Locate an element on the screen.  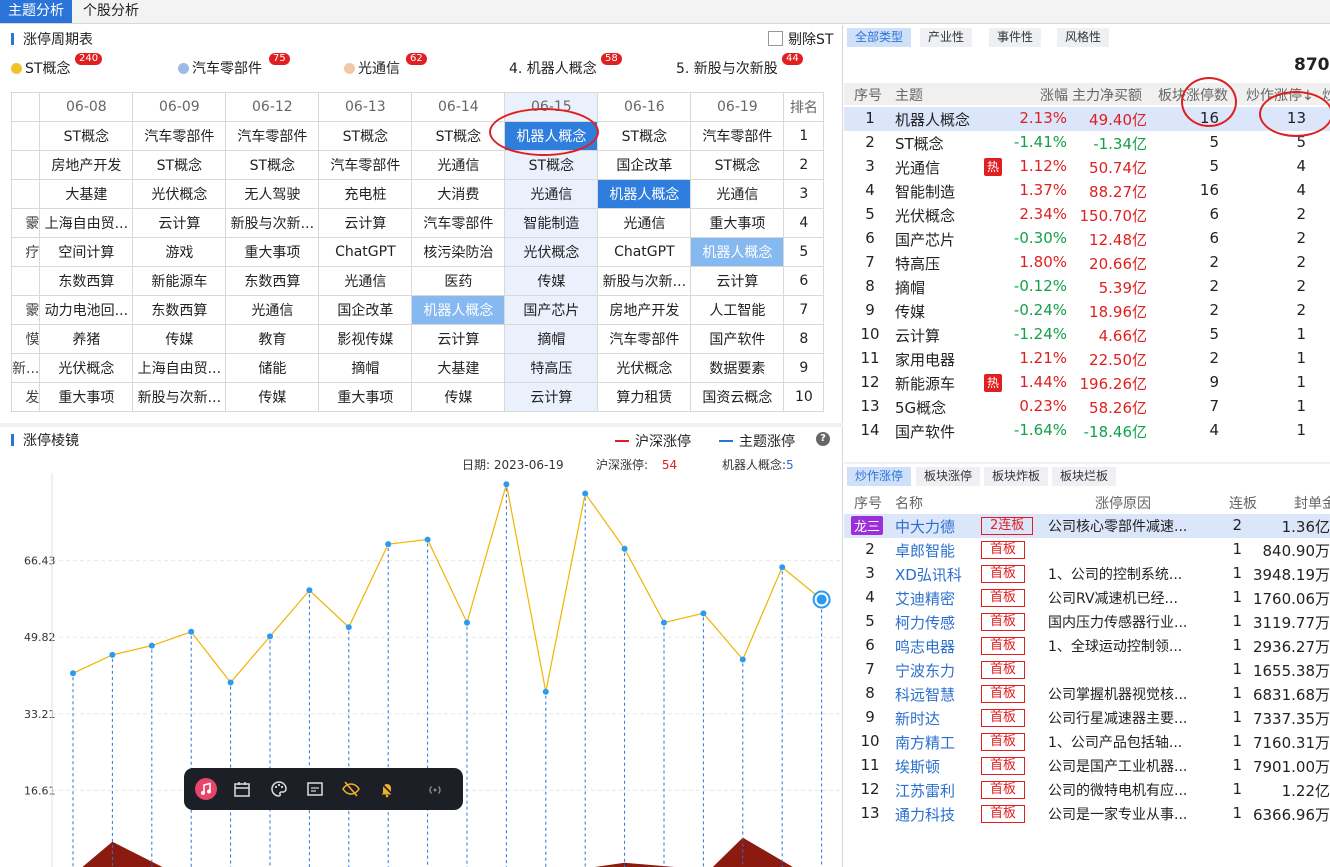
stock-row: 龙三 中大力德 2连板 公司核心零部件减速... 2 1.36亿 is located at coordinates (1087, 526).